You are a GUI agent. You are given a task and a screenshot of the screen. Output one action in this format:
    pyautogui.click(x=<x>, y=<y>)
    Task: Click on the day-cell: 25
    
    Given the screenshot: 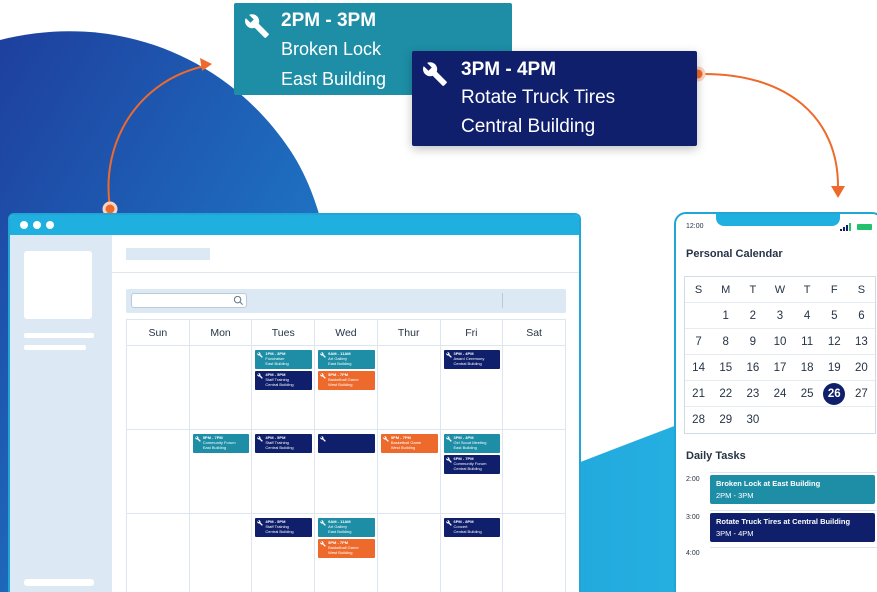 What is the action you would take?
    pyautogui.click(x=807, y=393)
    